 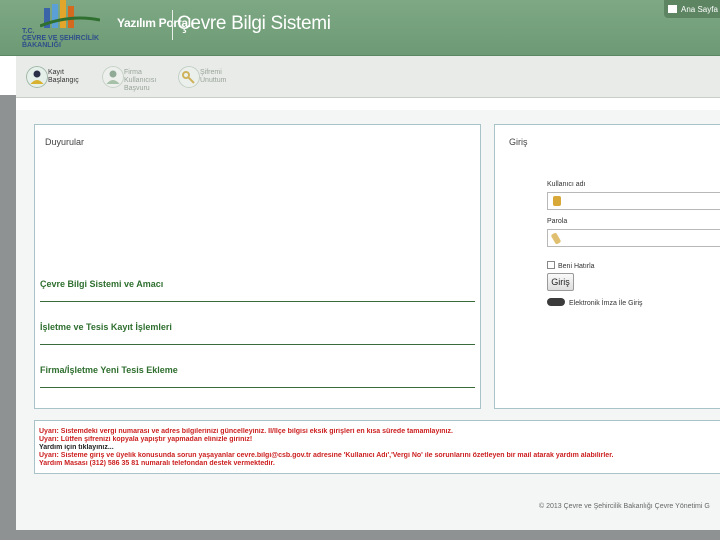 What do you see at coordinates (37, 77) in the screenshot?
I see `user-register-icon` at bounding box center [37, 77].